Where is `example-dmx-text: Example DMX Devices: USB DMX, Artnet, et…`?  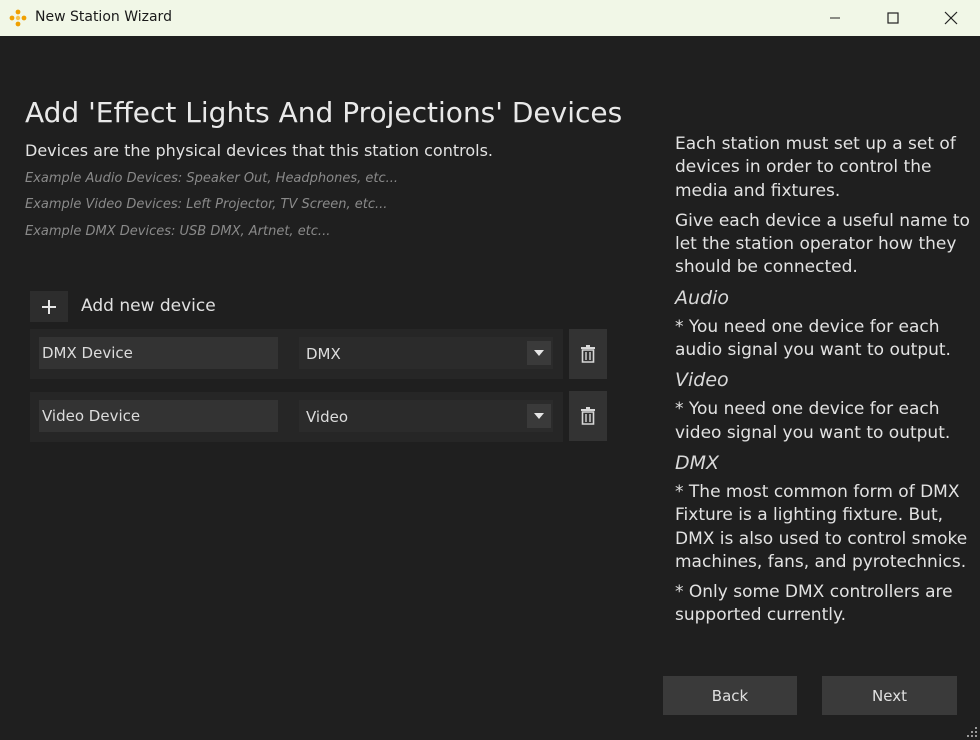
example-dmx-text: Example DMX Devices: USB DMX, Artnet, et… is located at coordinates (178, 231).